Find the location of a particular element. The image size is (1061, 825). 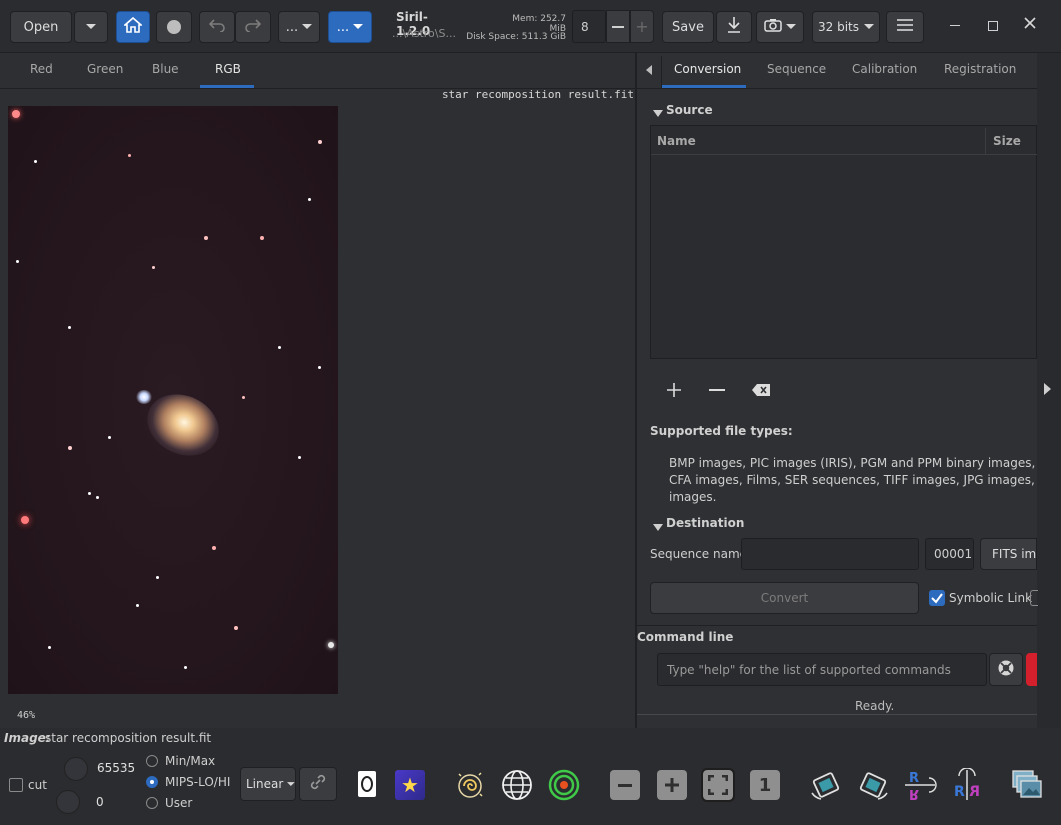

stretch-dropdown: Linear is located at coordinates (268, 784).